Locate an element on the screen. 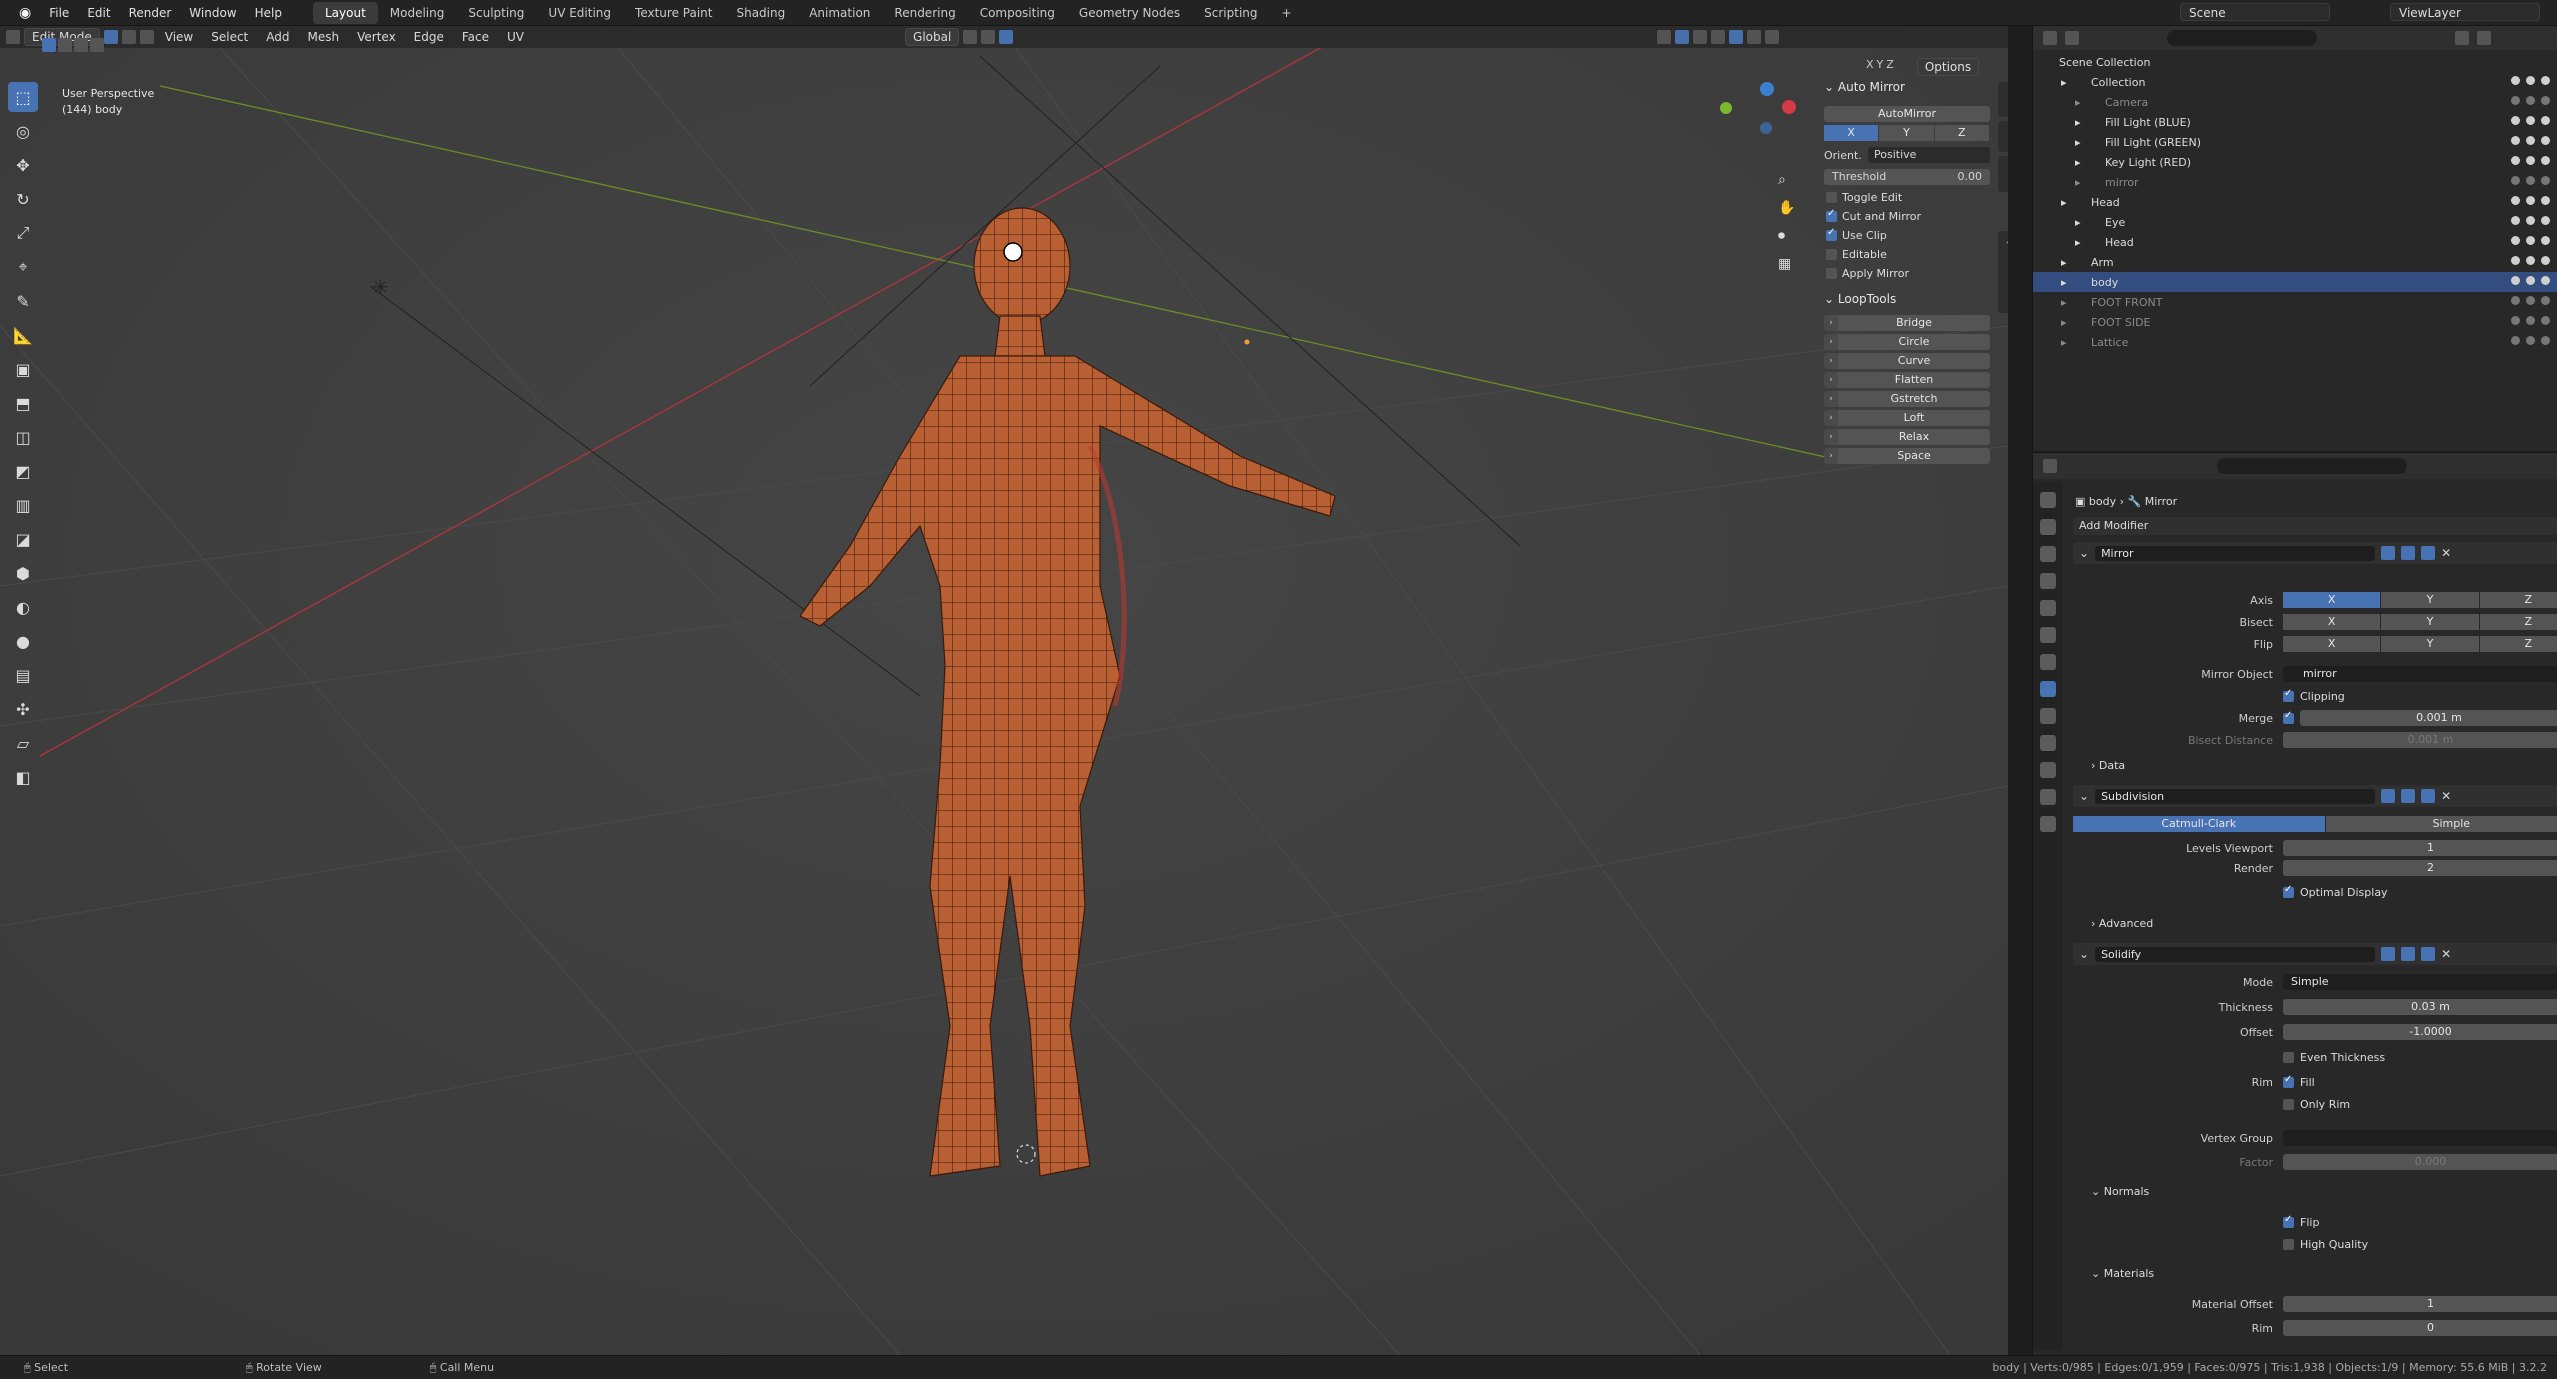 The width and height of the screenshot is (2557, 1379). collapse-mirror-icon: ⌄ is located at coordinates (2084, 553).